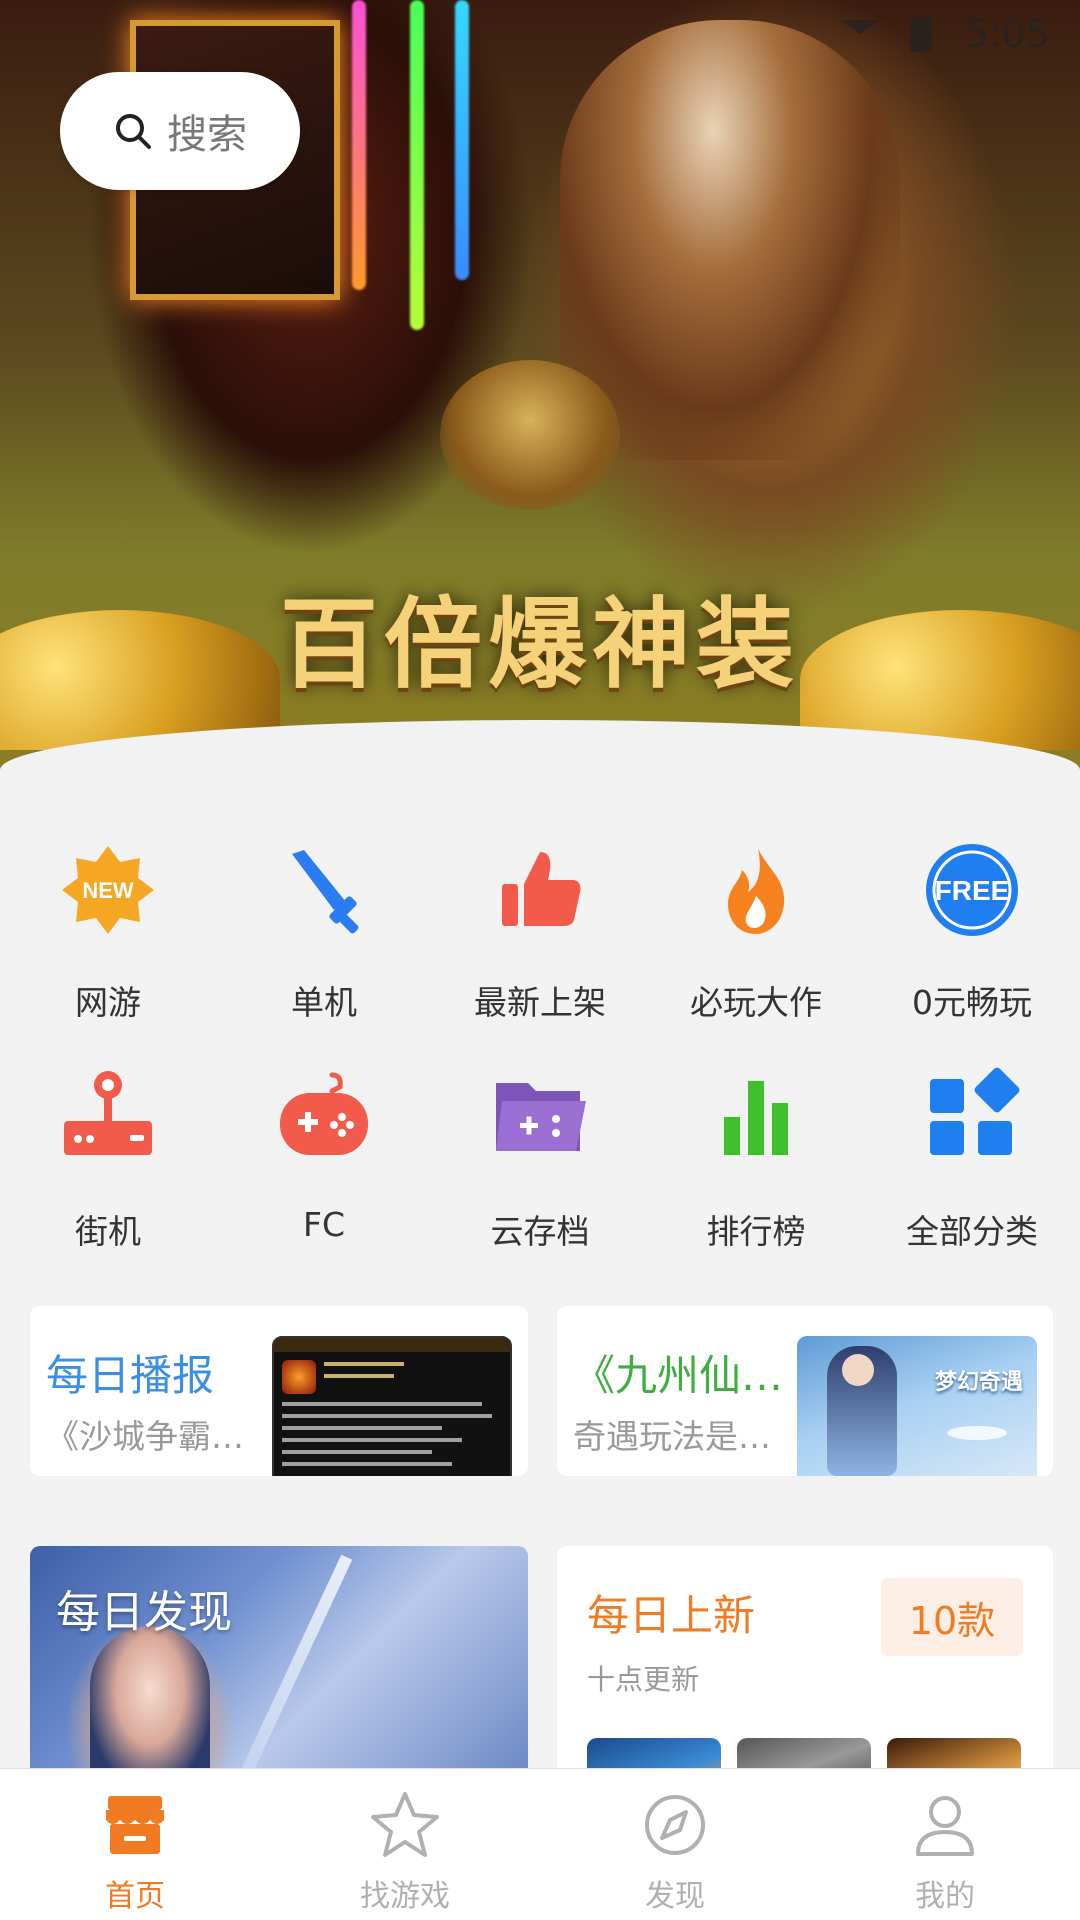 The width and height of the screenshot is (1080, 1920). I want to click on battery-icon, so click(921, 35).